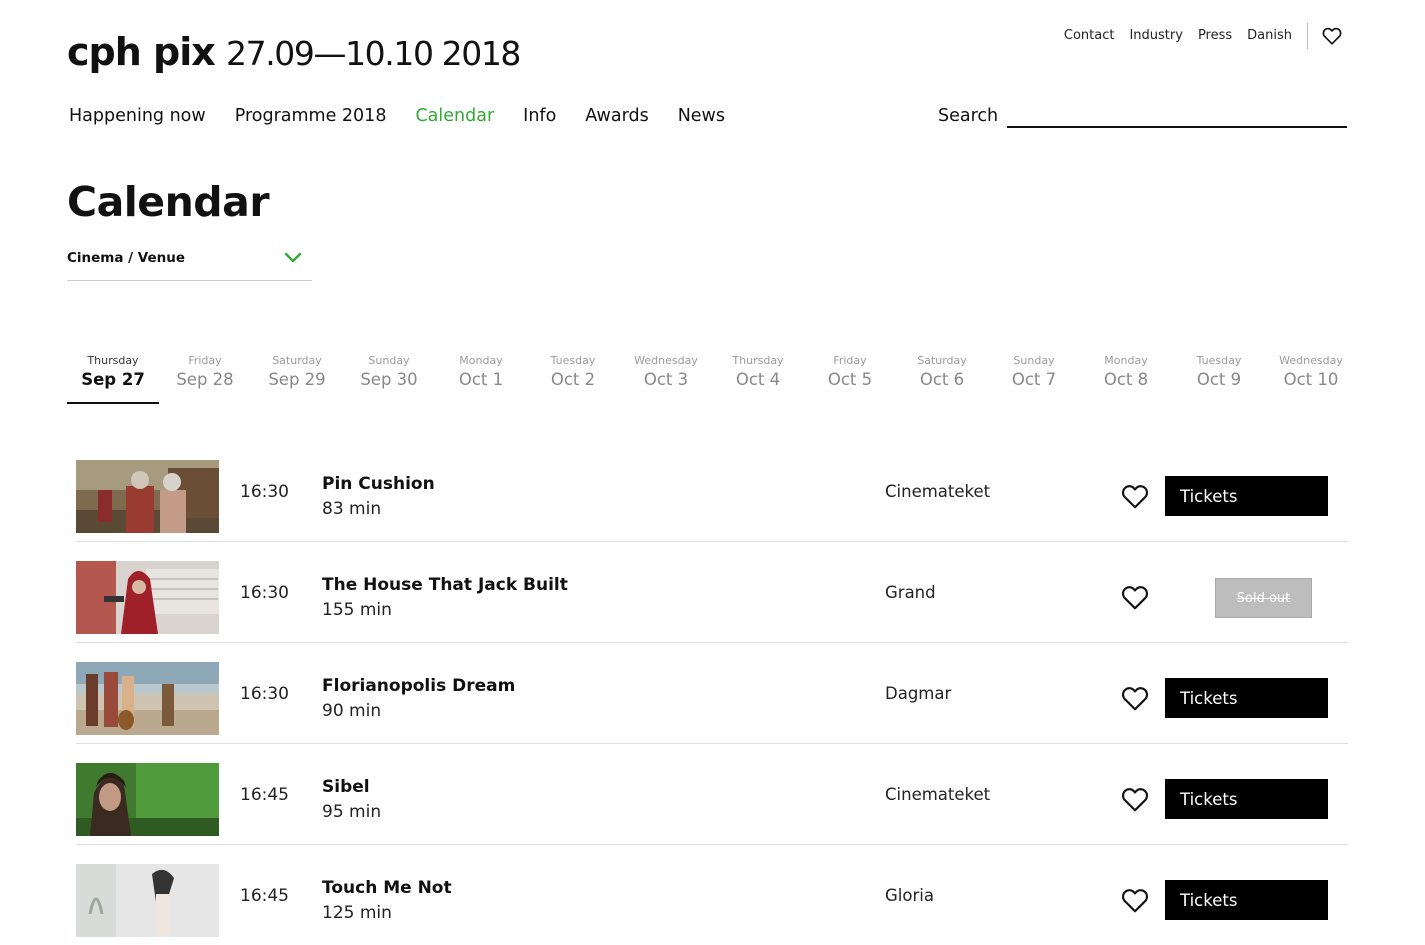 The width and height of the screenshot is (1425, 945). I want to click on nav-happening-now: Happening now, so click(137, 116).